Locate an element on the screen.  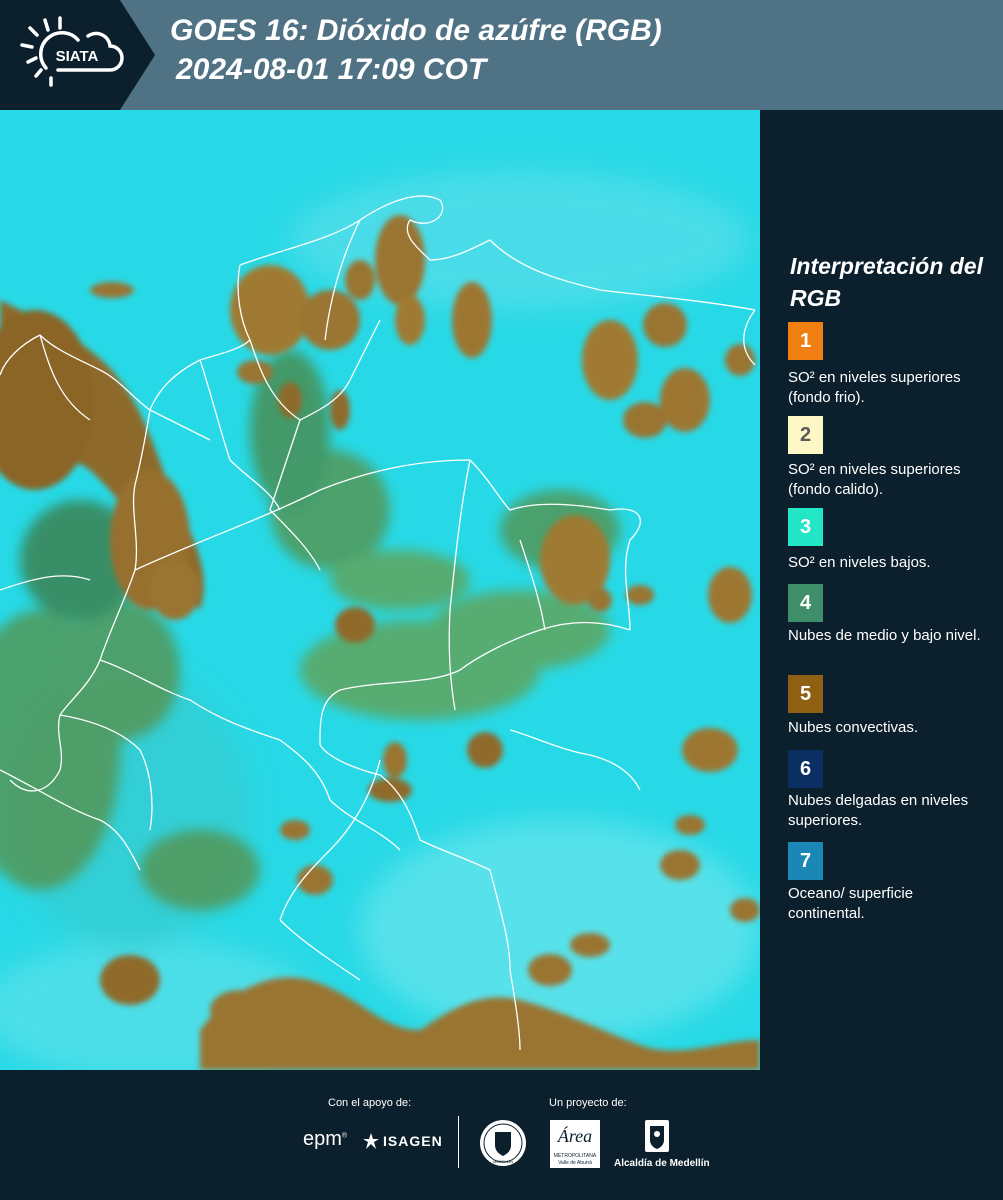
seal-text: MEDELLÍN is located at coordinates (503, 1161).